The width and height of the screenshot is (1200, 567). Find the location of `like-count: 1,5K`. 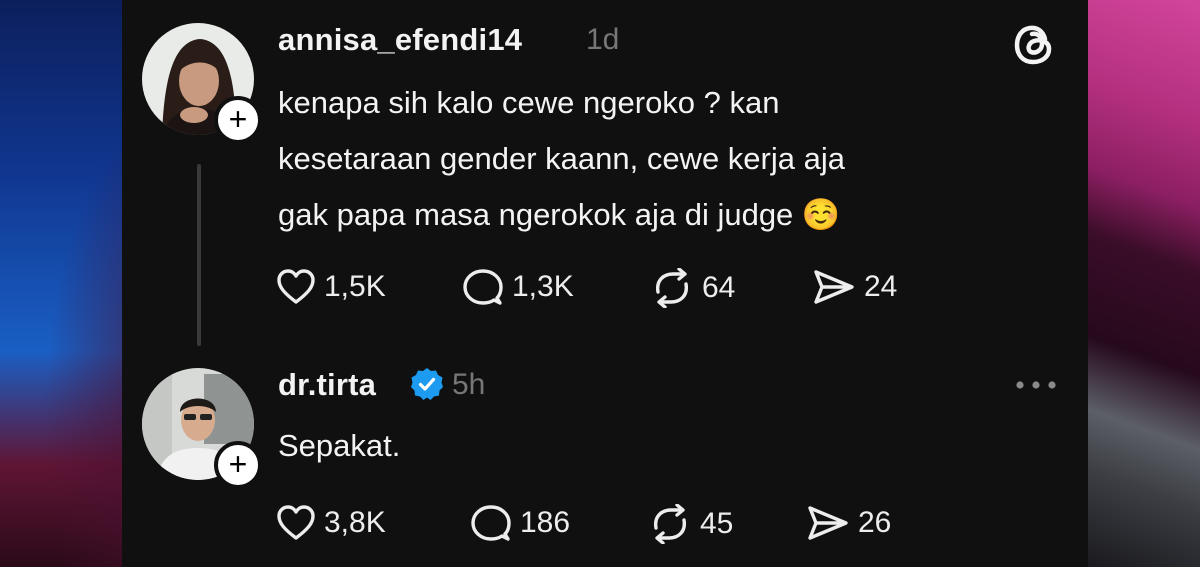

like-count: 1,5K is located at coordinates (355, 286).